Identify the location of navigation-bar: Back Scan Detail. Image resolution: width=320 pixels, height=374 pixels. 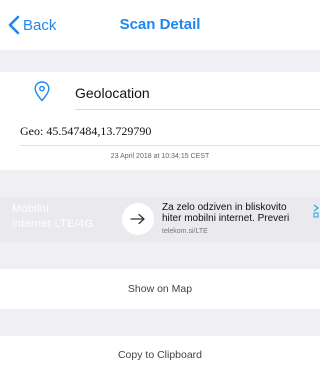
(160, 25).